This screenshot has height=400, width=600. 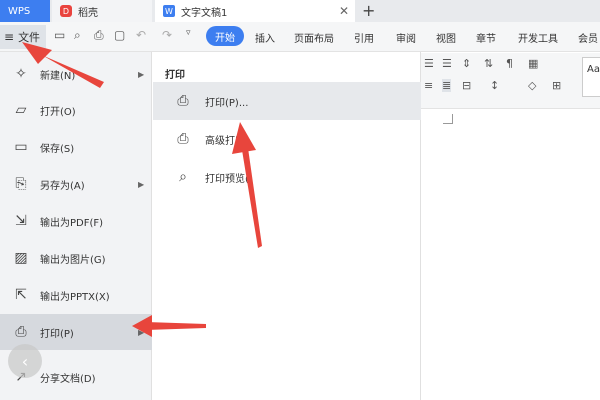 I want to click on menu-new: ✧ 新建(N) ▶, so click(x=76, y=74).